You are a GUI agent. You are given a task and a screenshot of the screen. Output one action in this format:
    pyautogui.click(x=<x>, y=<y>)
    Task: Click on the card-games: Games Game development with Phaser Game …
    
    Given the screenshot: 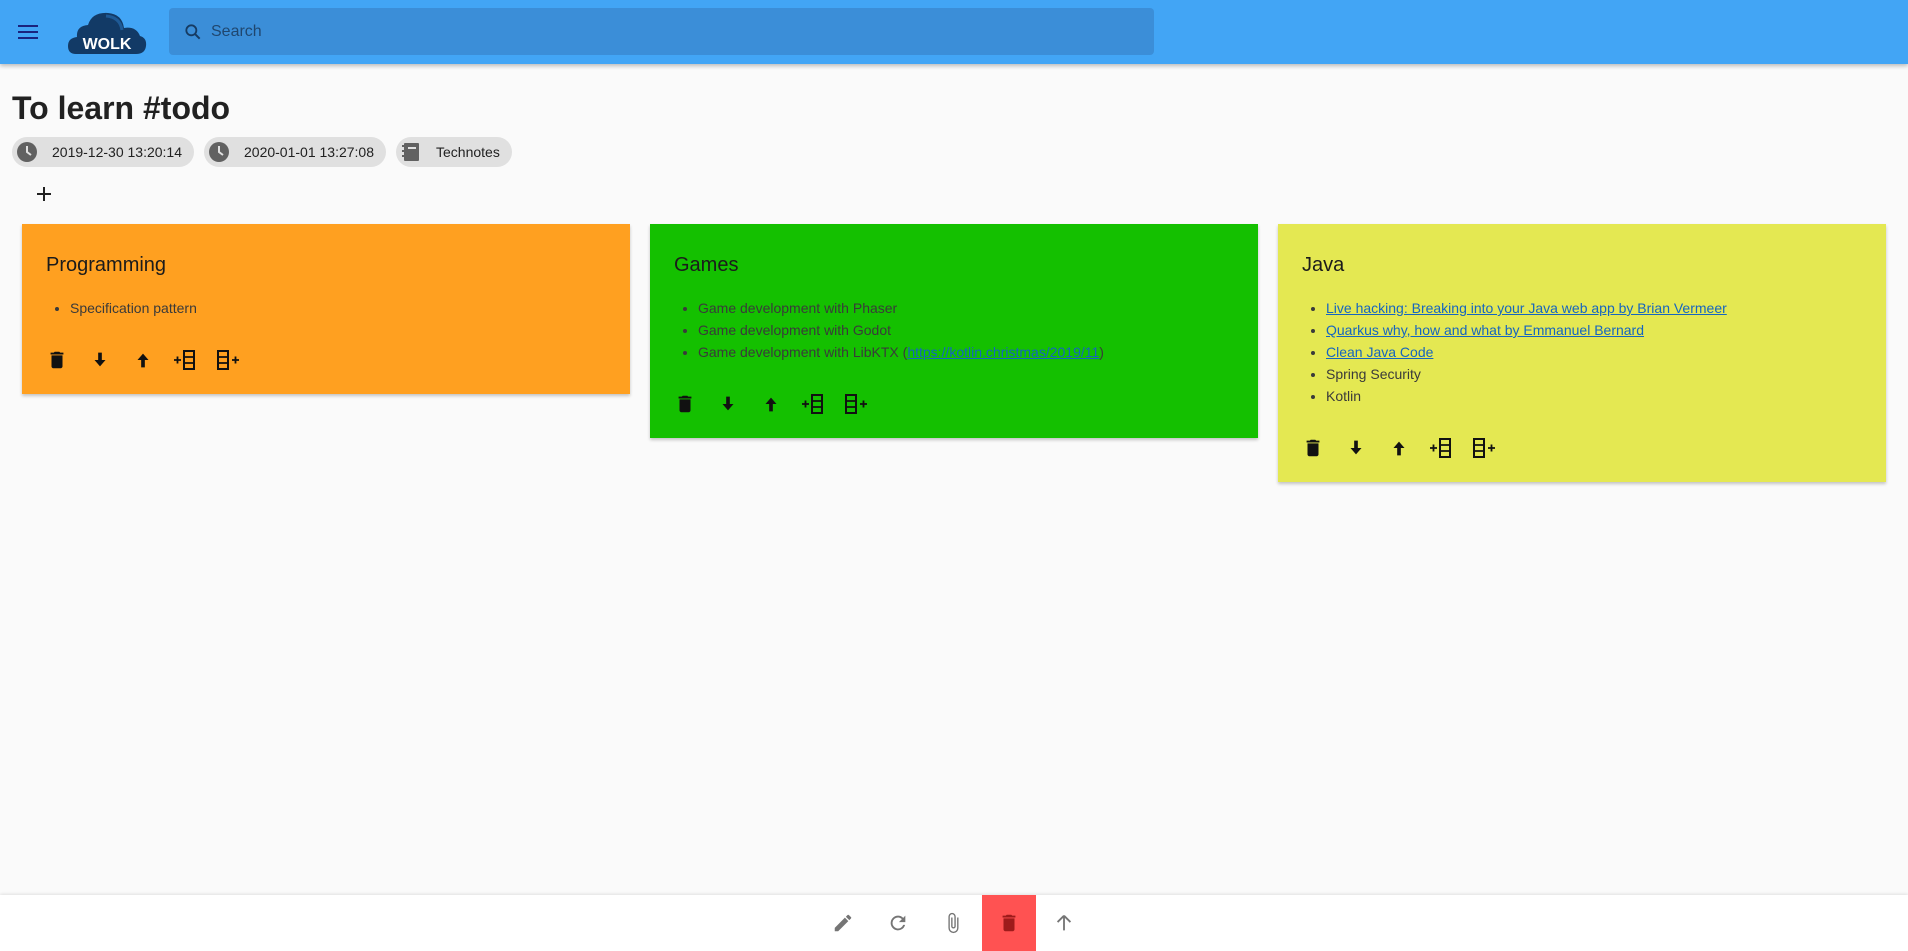 What is the action you would take?
    pyautogui.click(x=954, y=331)
    